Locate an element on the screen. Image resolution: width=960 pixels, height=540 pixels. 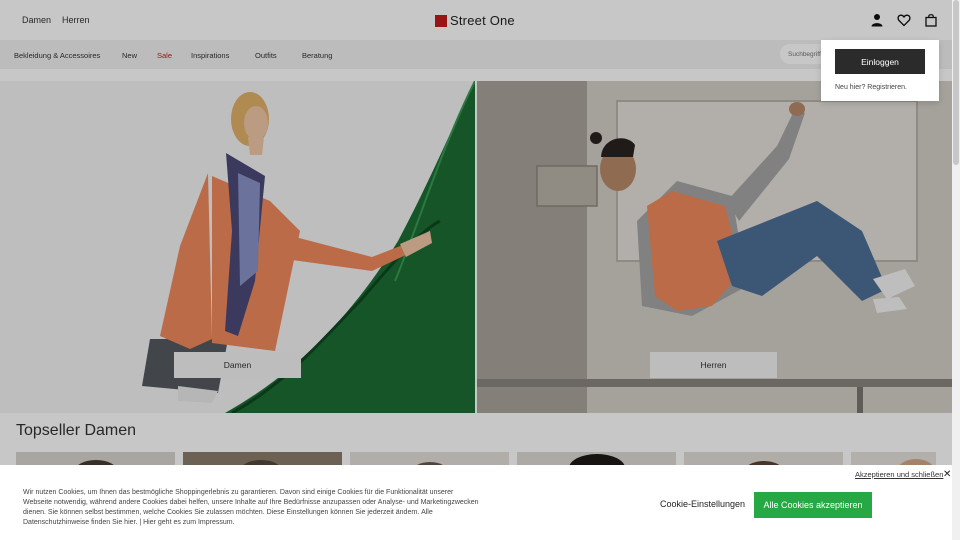
nav-item-outfits: Outfits is located at coordinates (266, 55).